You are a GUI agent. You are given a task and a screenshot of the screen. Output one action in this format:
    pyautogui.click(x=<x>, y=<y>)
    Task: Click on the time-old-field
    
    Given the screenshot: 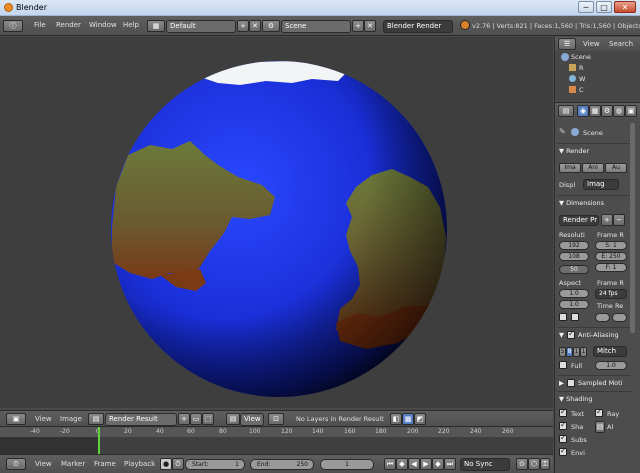 What is the action you would take?
    pyautogui.click(x=602, y=317)
    